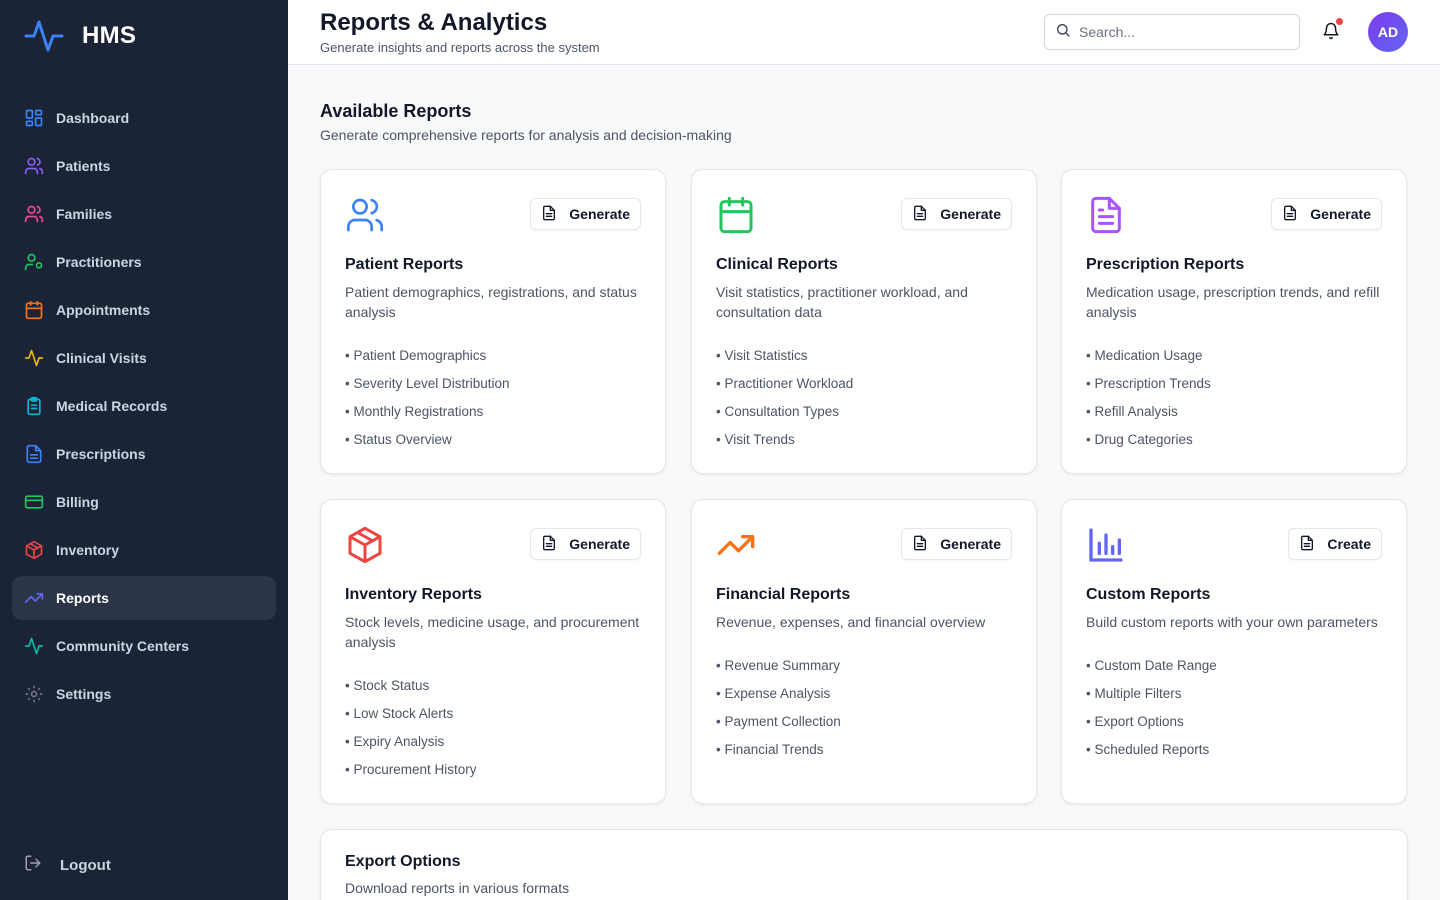  What do you see at coordinates (770, 749) in the screenshot?
I see `list-item: • Financial Trends` at bounding box center [770, 749].